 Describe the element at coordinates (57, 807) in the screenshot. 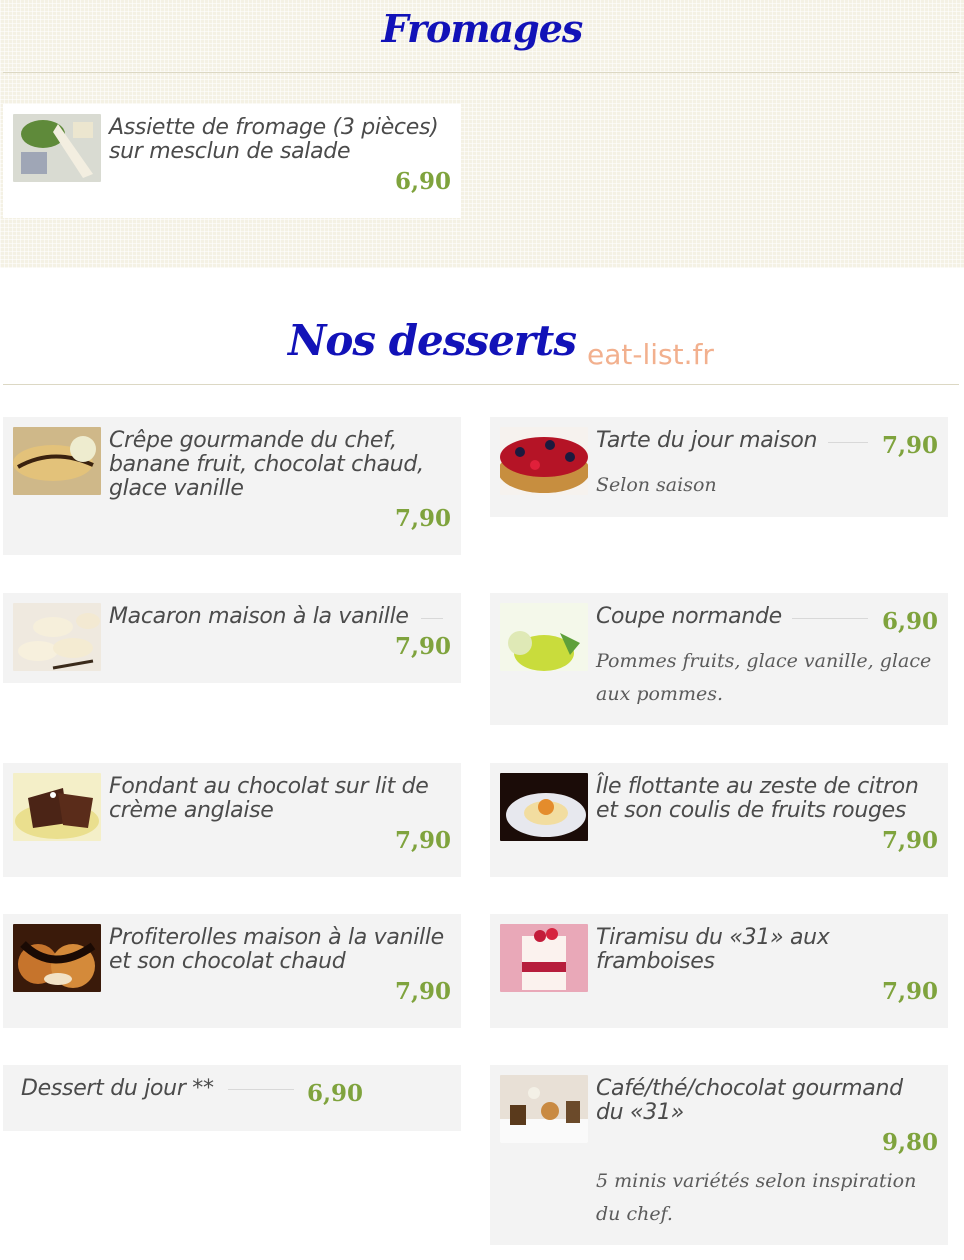

I see `chocolate-fondant-image` at that location.